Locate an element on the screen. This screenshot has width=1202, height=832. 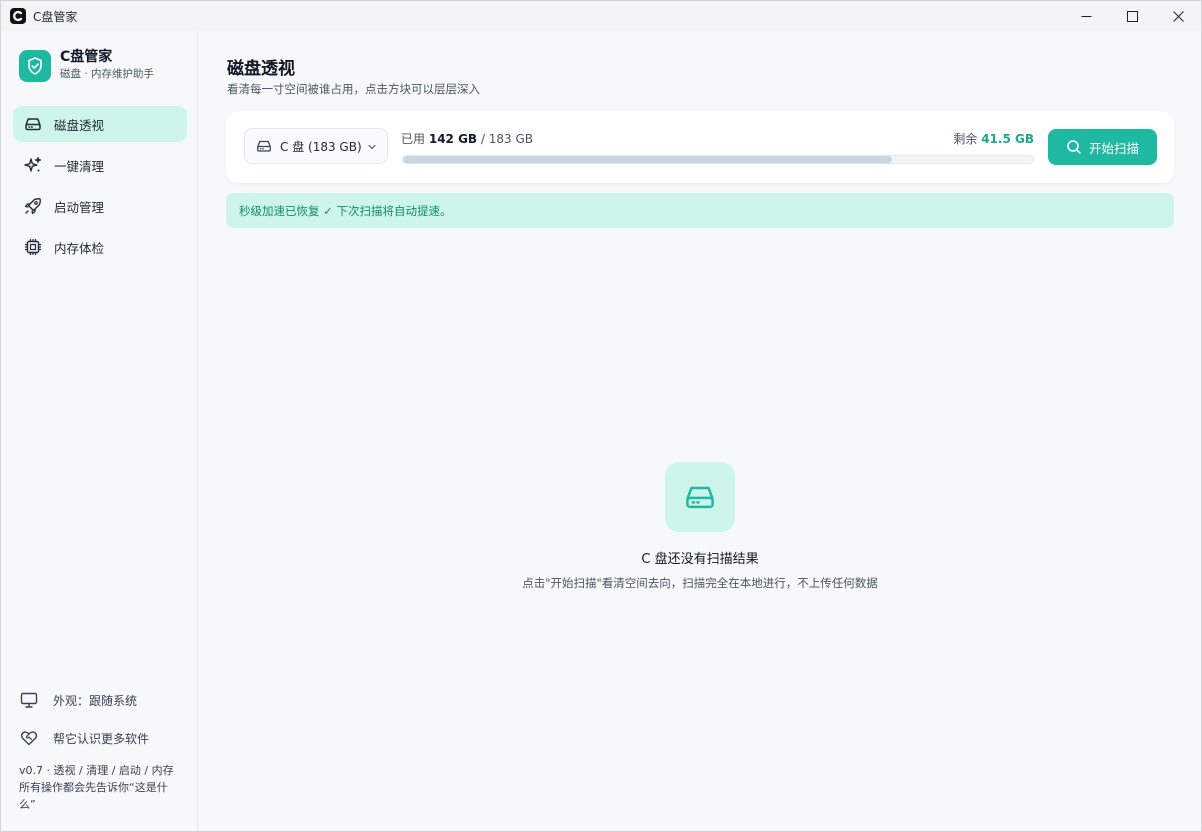
speedup-notice: 秒级加速已恢复 ✓ 下次扫描将自动提速。 is located at coordinates (700, 210).